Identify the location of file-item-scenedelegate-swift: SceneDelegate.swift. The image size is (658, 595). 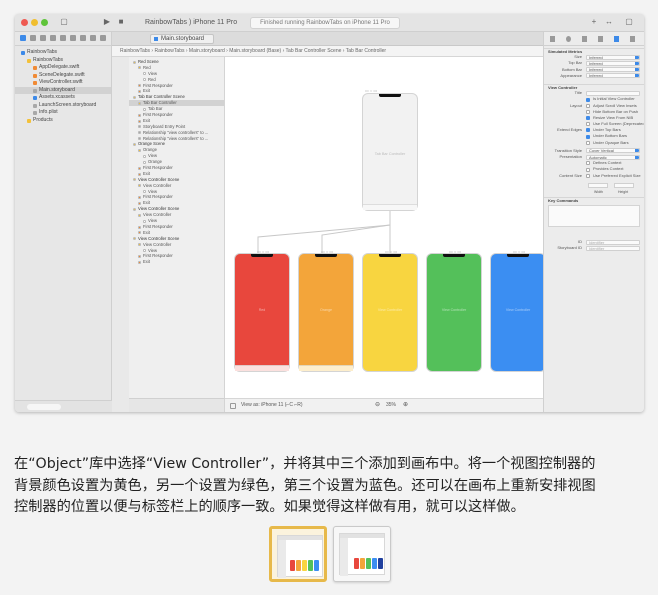
(63, 76).